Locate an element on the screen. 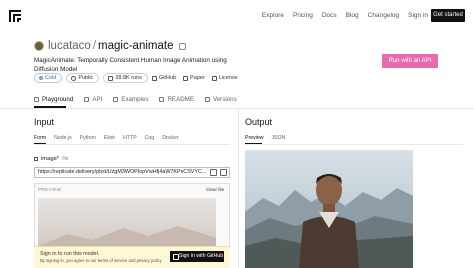 The height and width of the screenshot is (268, 474). subtab-form: Form is located at coordinates (40, 138).